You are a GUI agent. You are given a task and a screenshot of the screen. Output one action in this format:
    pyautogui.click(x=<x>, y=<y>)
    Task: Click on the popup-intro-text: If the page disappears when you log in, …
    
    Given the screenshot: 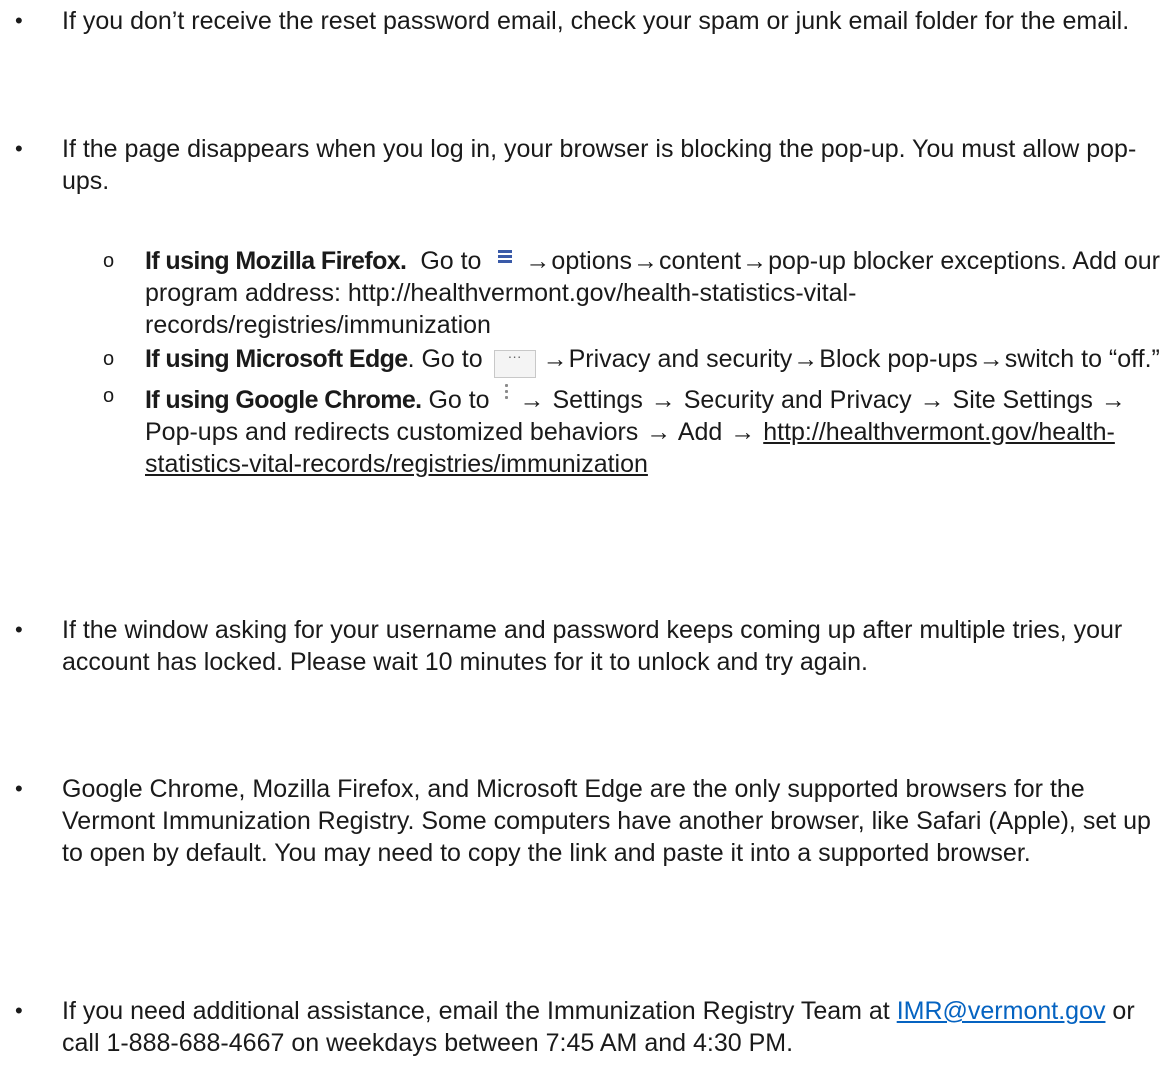 What is the action you would take?
    pyautogui.click(x=599, y=165)
    